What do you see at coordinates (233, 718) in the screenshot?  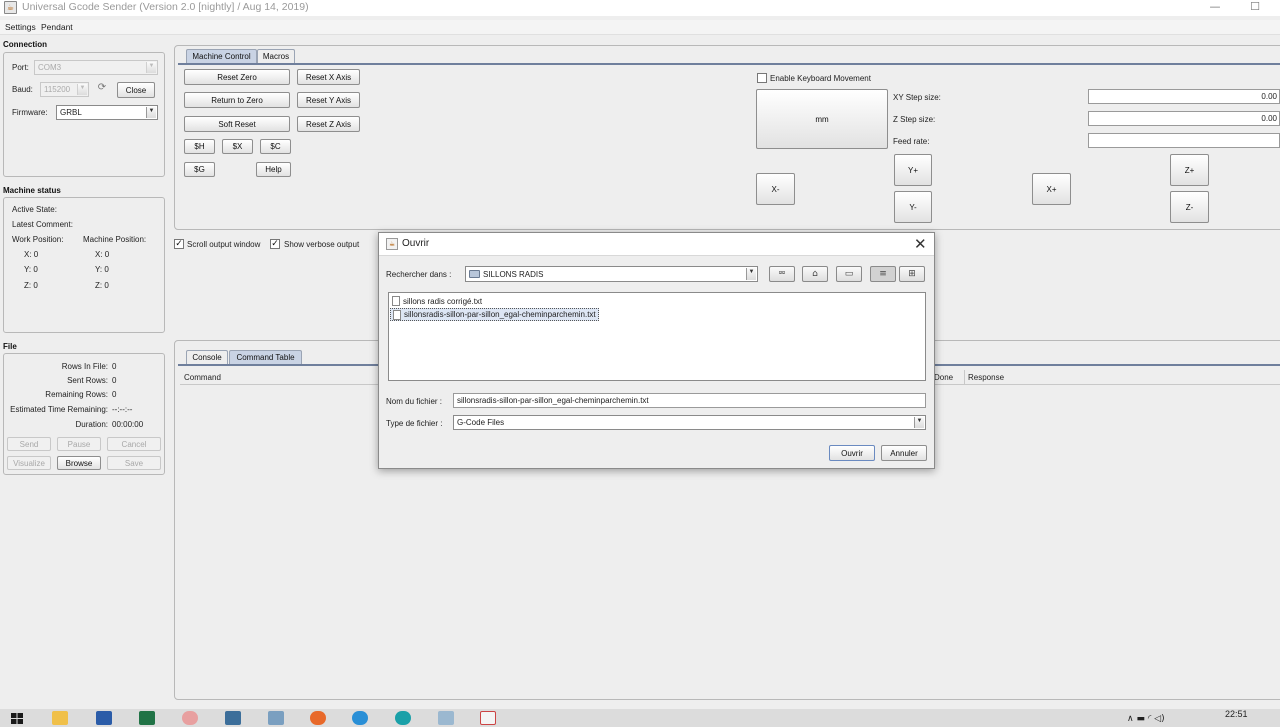 I see `calculator-icon` at bounding box center [233, 718].